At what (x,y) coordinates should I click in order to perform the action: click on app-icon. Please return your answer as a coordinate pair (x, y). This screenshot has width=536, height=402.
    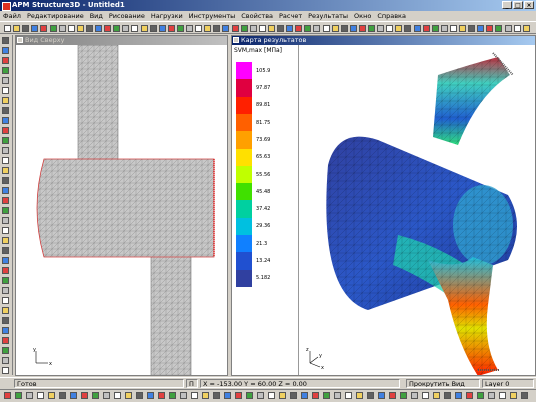
    Looking at the image, I should click on (6, 6).